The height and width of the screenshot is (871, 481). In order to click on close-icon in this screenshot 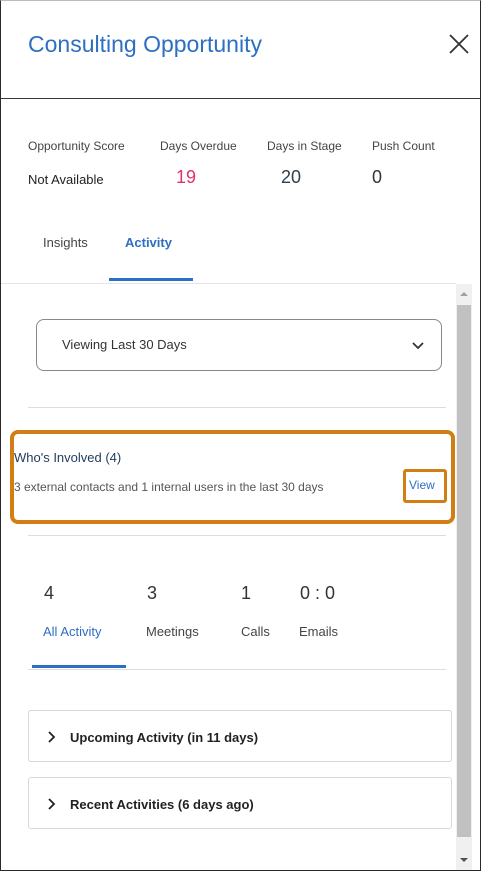, I will do `click(459, 44)`.